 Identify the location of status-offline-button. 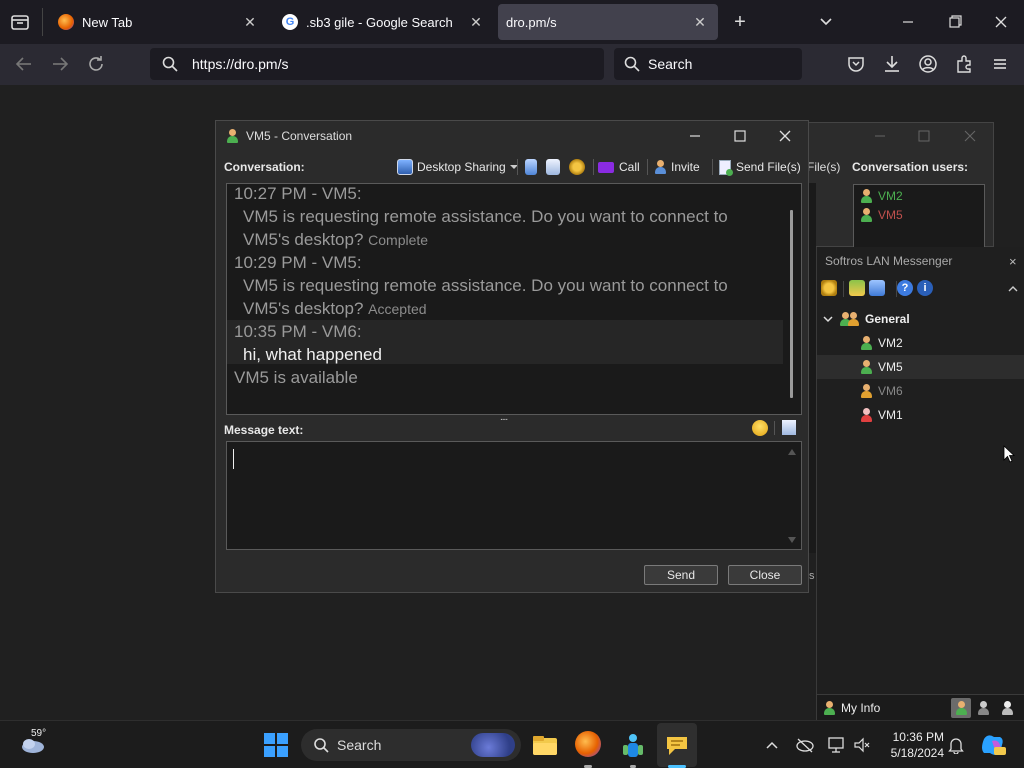
(1010, 708).